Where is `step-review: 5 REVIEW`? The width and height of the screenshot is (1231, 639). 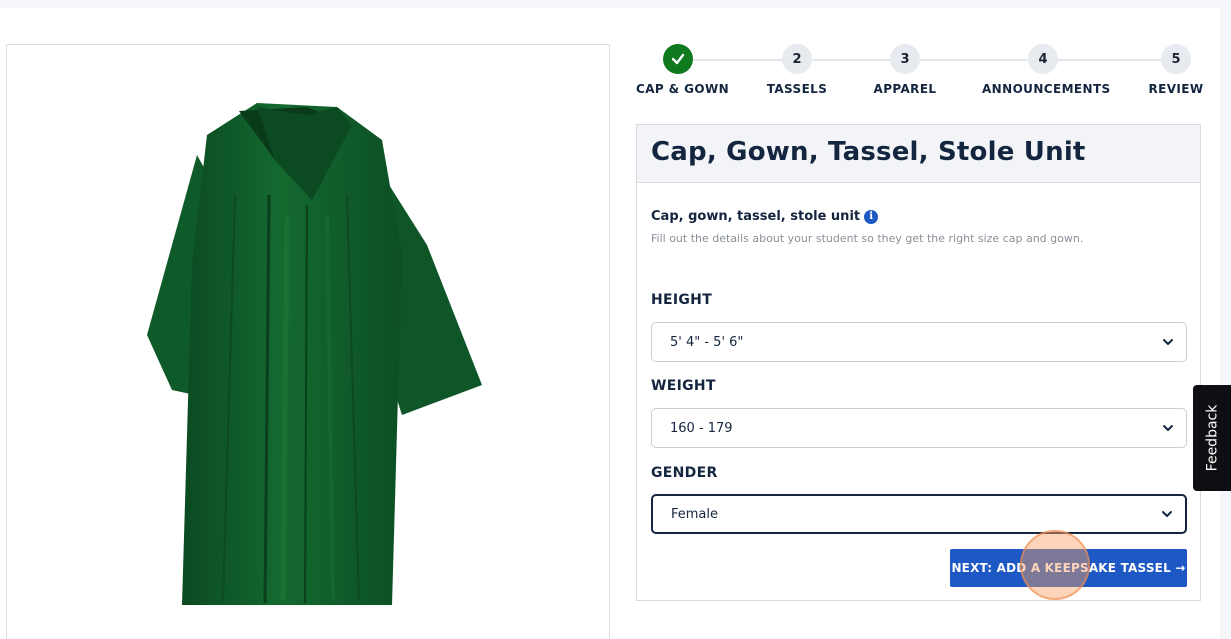
step-review: 5 REVIEW is located at coordinates (1176, 70).